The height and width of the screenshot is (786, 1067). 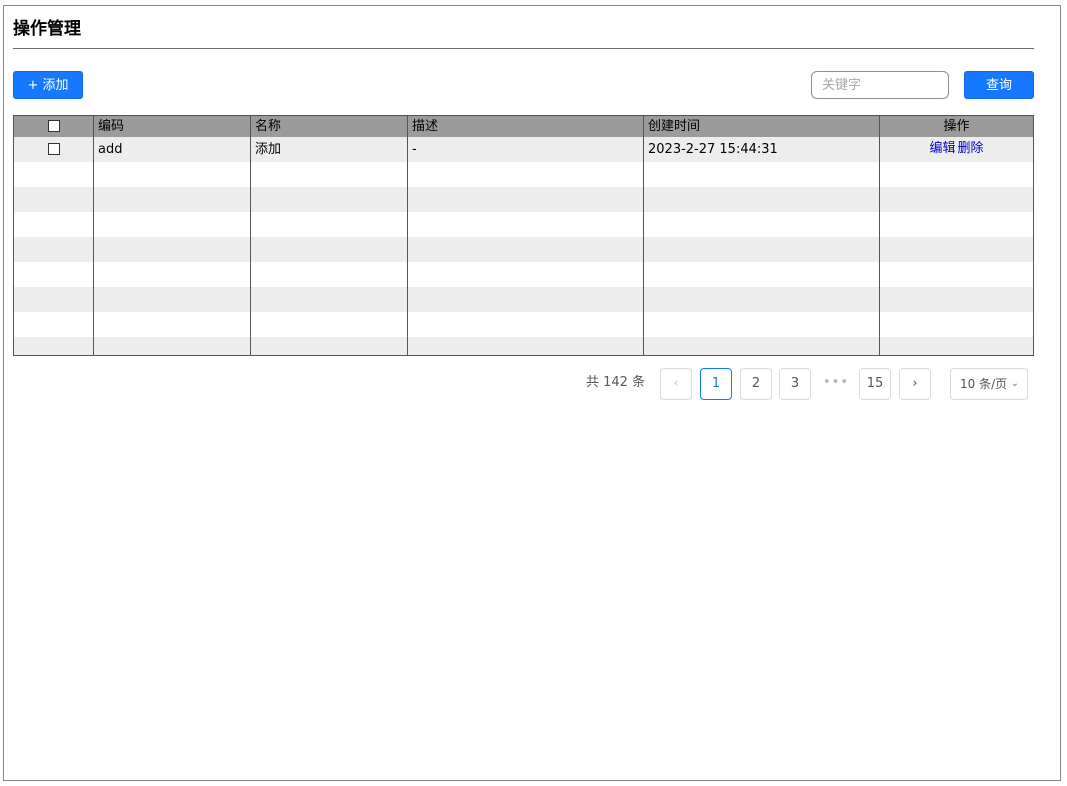 I want to click on delete-link: 删除, so click(x=971, y=148).